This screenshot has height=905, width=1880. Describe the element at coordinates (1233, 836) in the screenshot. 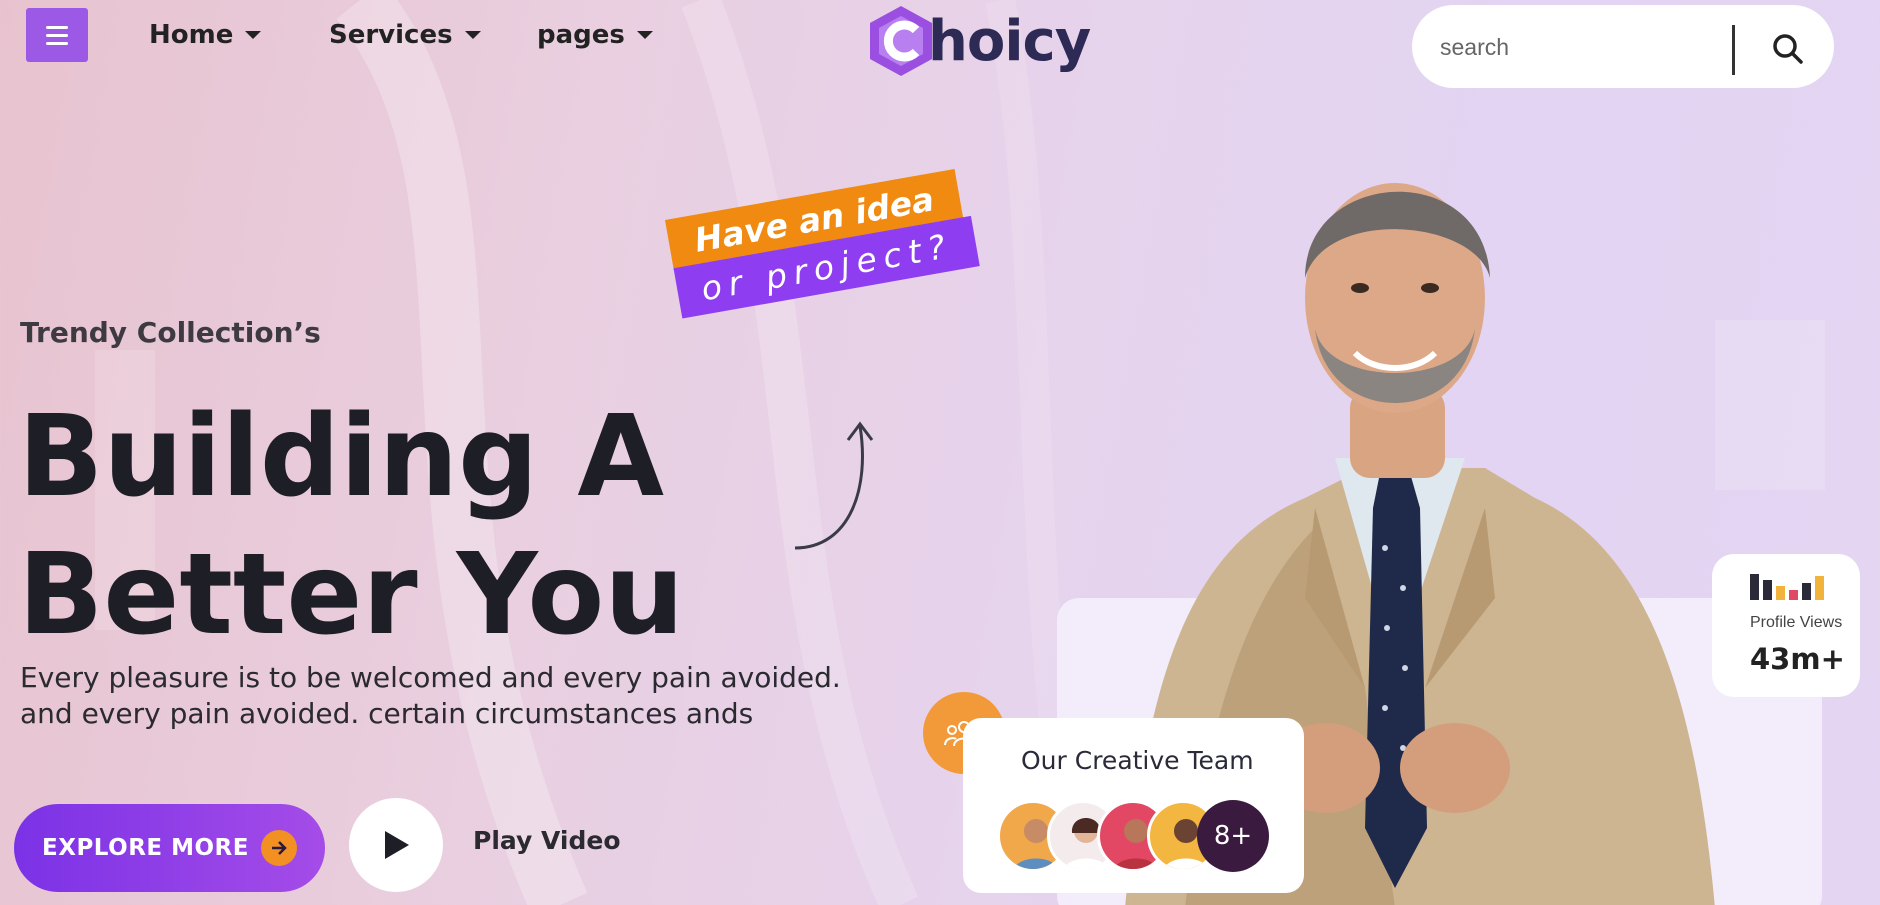

I see `more-members-badge: 8+` at that location.